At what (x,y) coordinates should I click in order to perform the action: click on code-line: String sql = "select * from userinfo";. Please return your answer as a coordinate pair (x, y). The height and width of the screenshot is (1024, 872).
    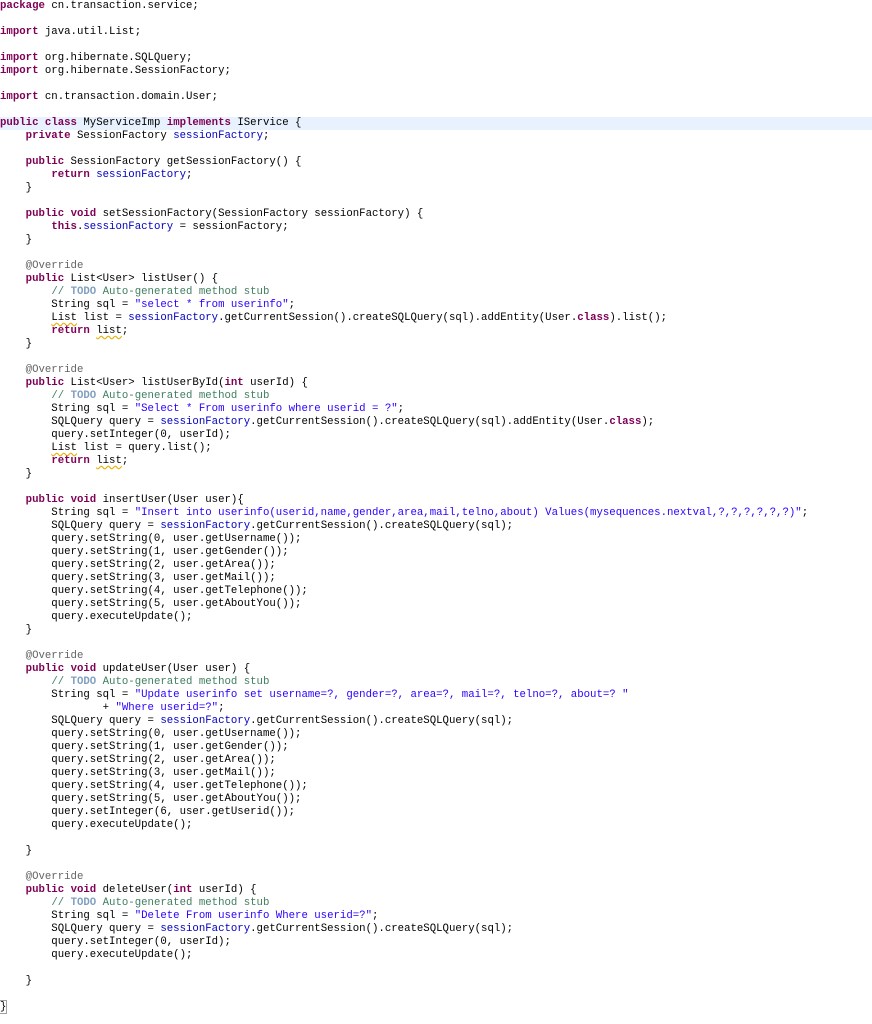
    Looking at the image, I should click on (436, 305).